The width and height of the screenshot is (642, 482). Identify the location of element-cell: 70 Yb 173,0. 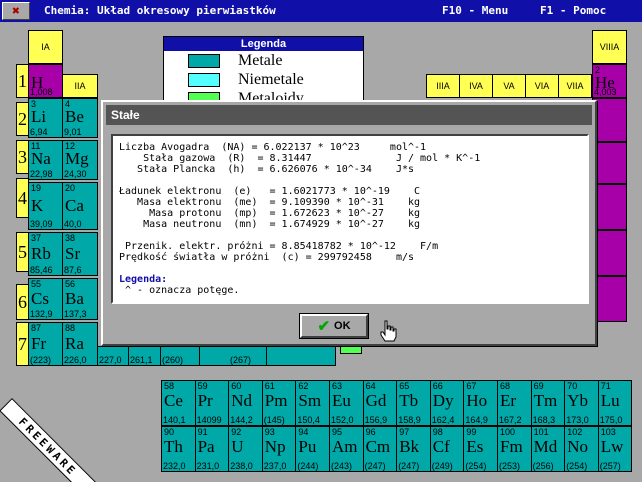
(581, 403).